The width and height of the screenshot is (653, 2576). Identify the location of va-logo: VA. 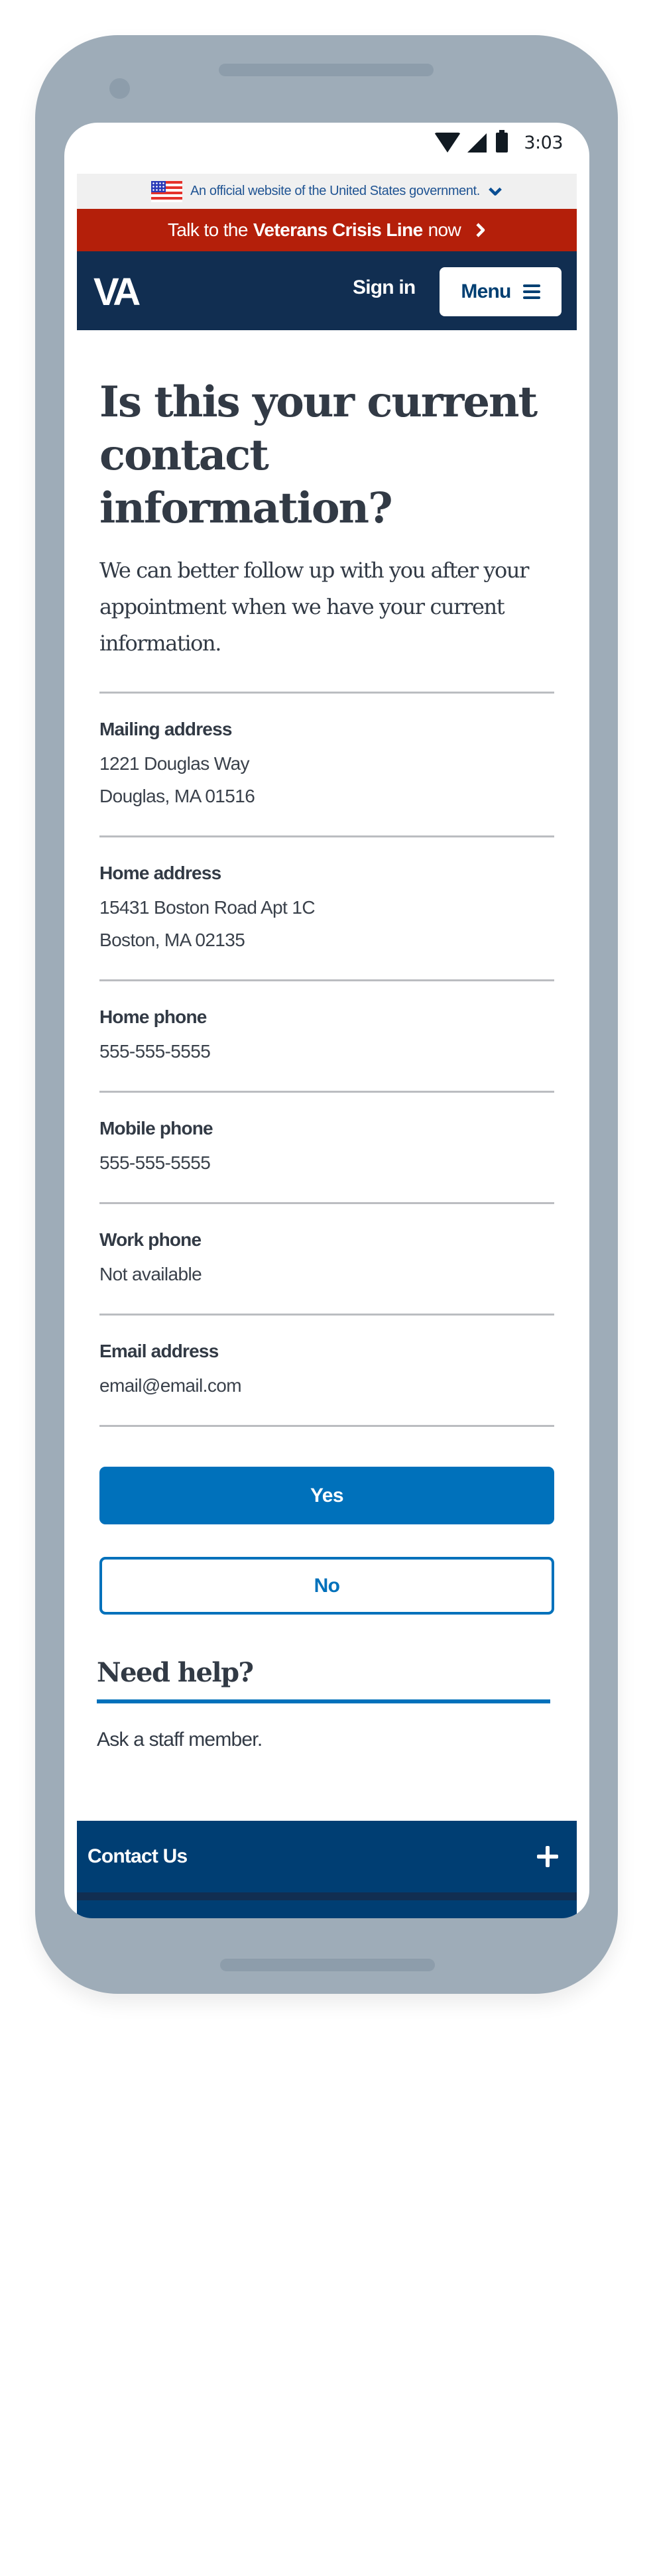
(117, 292).